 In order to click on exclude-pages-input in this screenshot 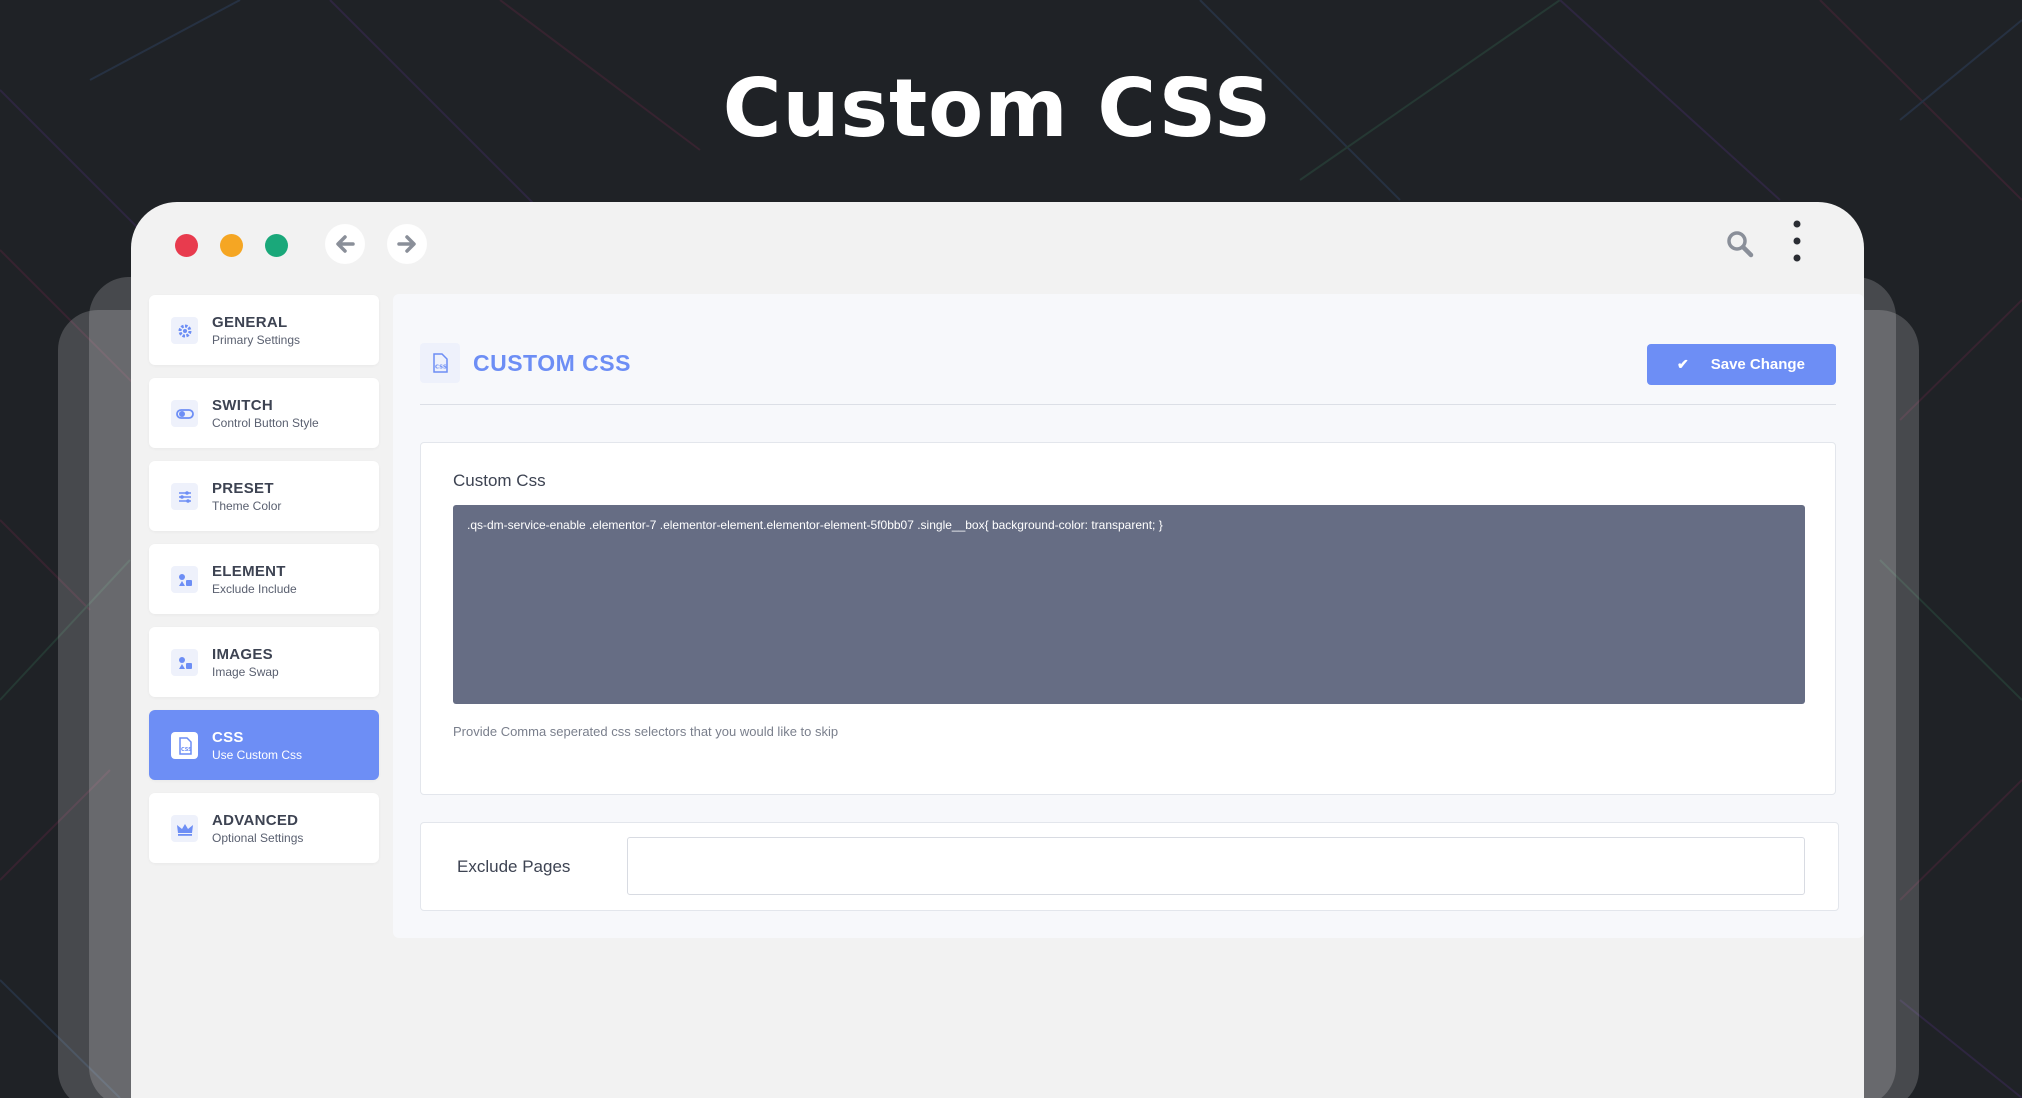, I will do `click(1216, 866)`.